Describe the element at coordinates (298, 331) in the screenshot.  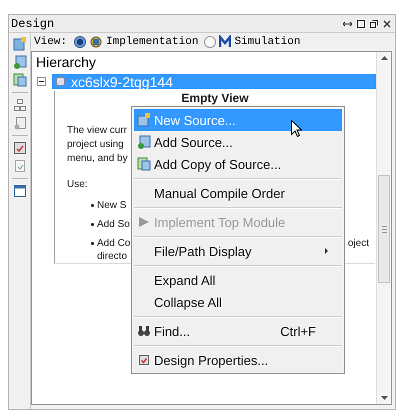
I see `shortcut-text: Ctrl+F` at that location.